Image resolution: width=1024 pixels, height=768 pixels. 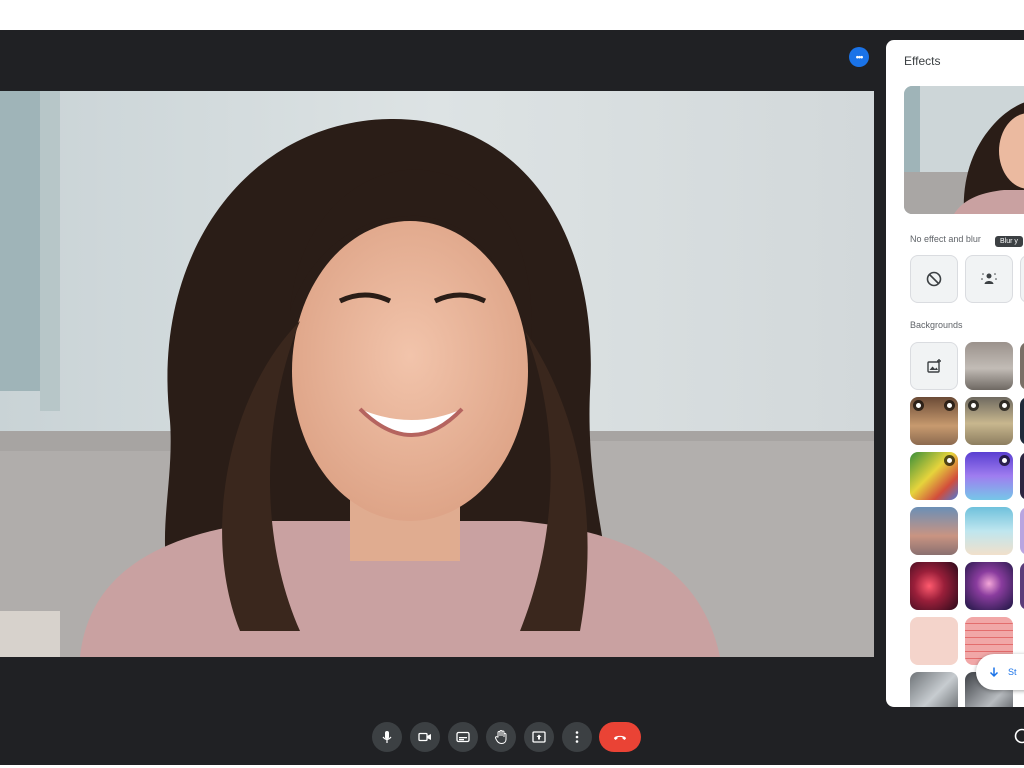 What do you see at coordinates (934, 586) in the screenshot?
I see `background-light-trails` at bounding box center [934, 586].